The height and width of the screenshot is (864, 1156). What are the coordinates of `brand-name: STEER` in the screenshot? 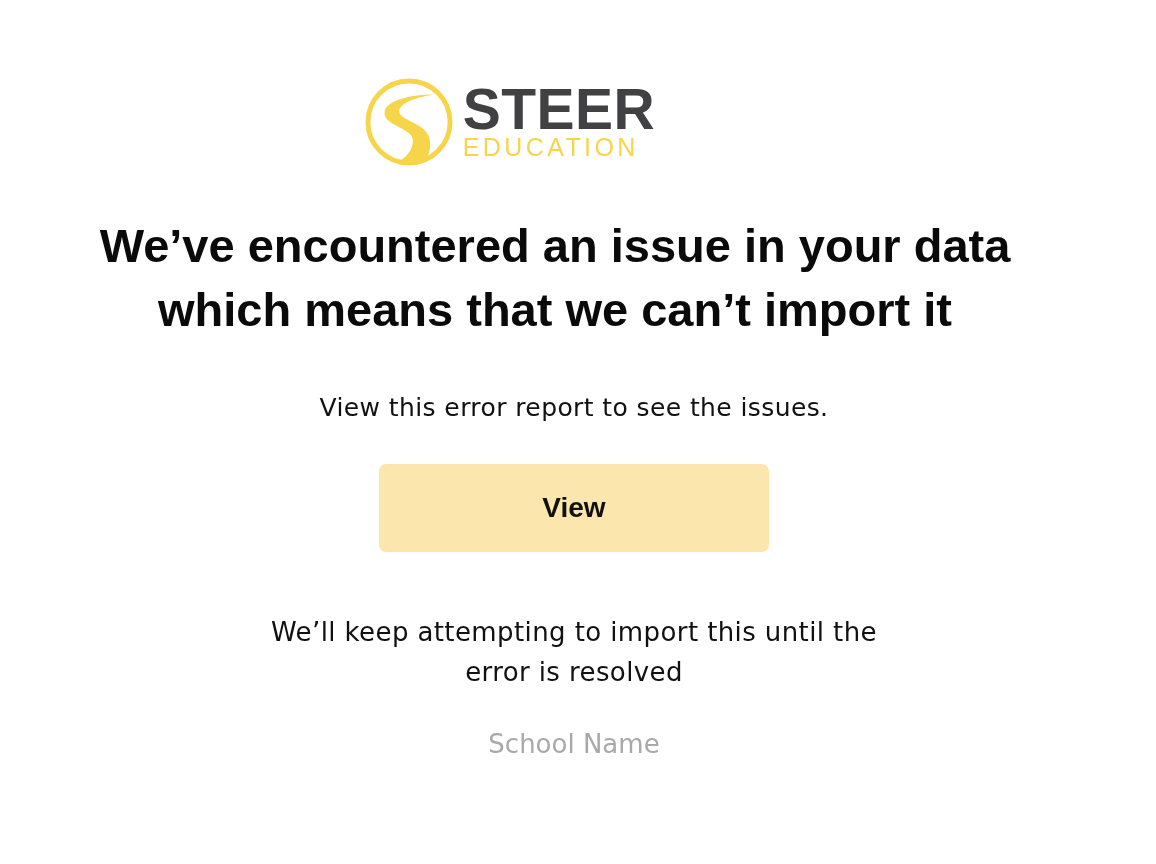 It's located at (559, 109).